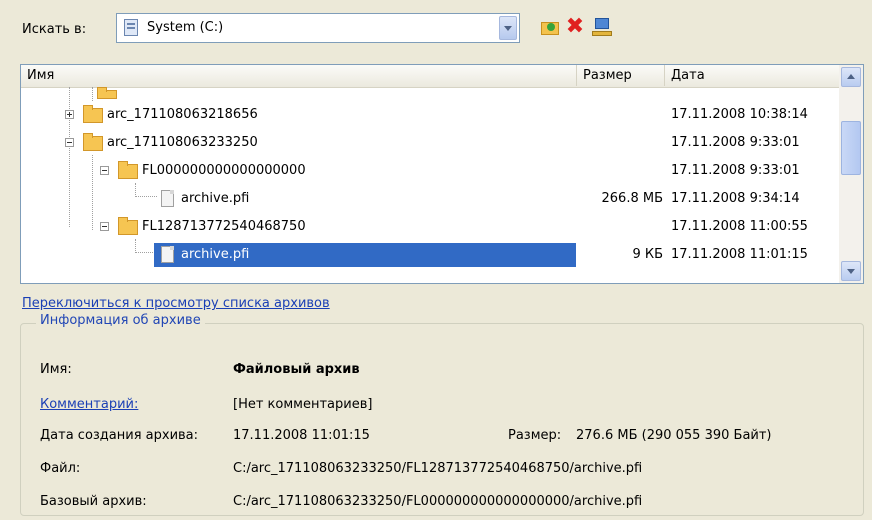  What do you see at coordinates (753, 75) in the screenshot?
I see `column-header-date: Дата` at bounding box center [753, 75].